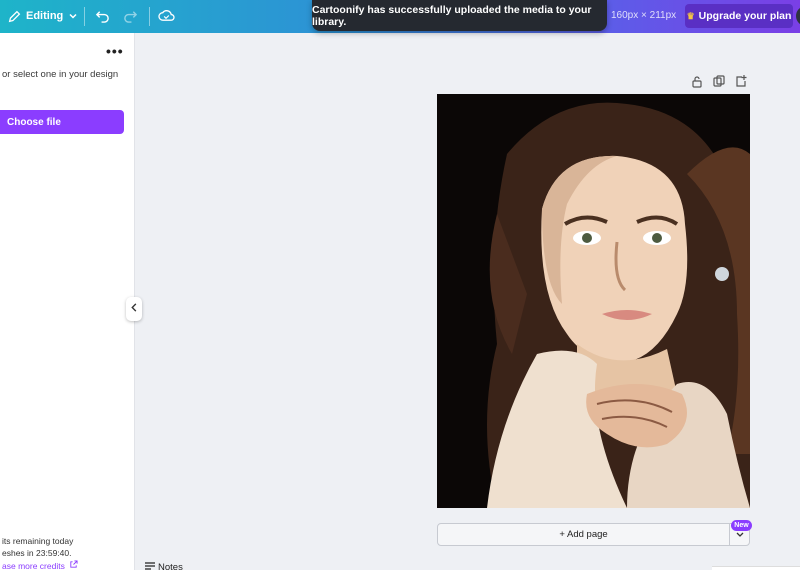  I want to click on purchase-credits-link: ase more credits, so click(40, 565).